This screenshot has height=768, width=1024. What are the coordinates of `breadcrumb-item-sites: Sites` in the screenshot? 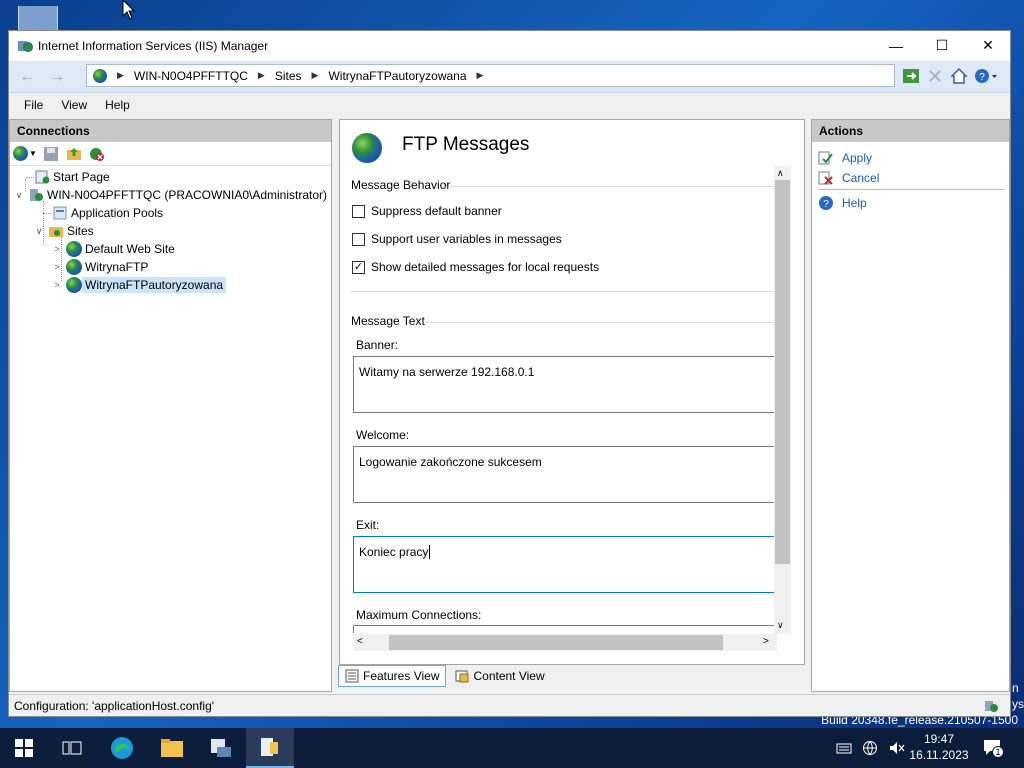 It's located at (288, 76).